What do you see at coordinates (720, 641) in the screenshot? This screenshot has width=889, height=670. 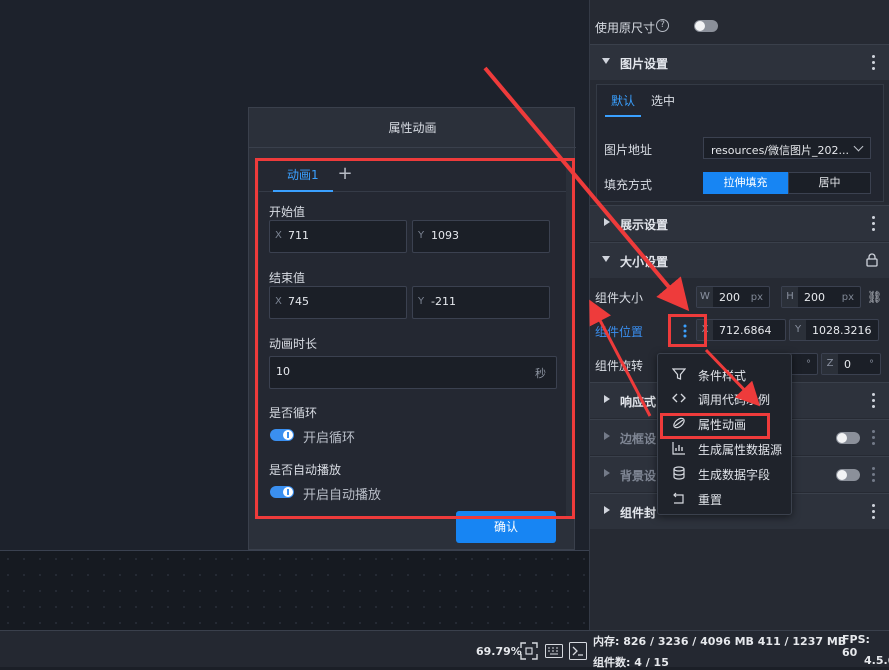 I see `memory-readout: 内存: 826 / 3236 / 4096 MB 411 / 1237 MB` at bounding box center [720, 641].